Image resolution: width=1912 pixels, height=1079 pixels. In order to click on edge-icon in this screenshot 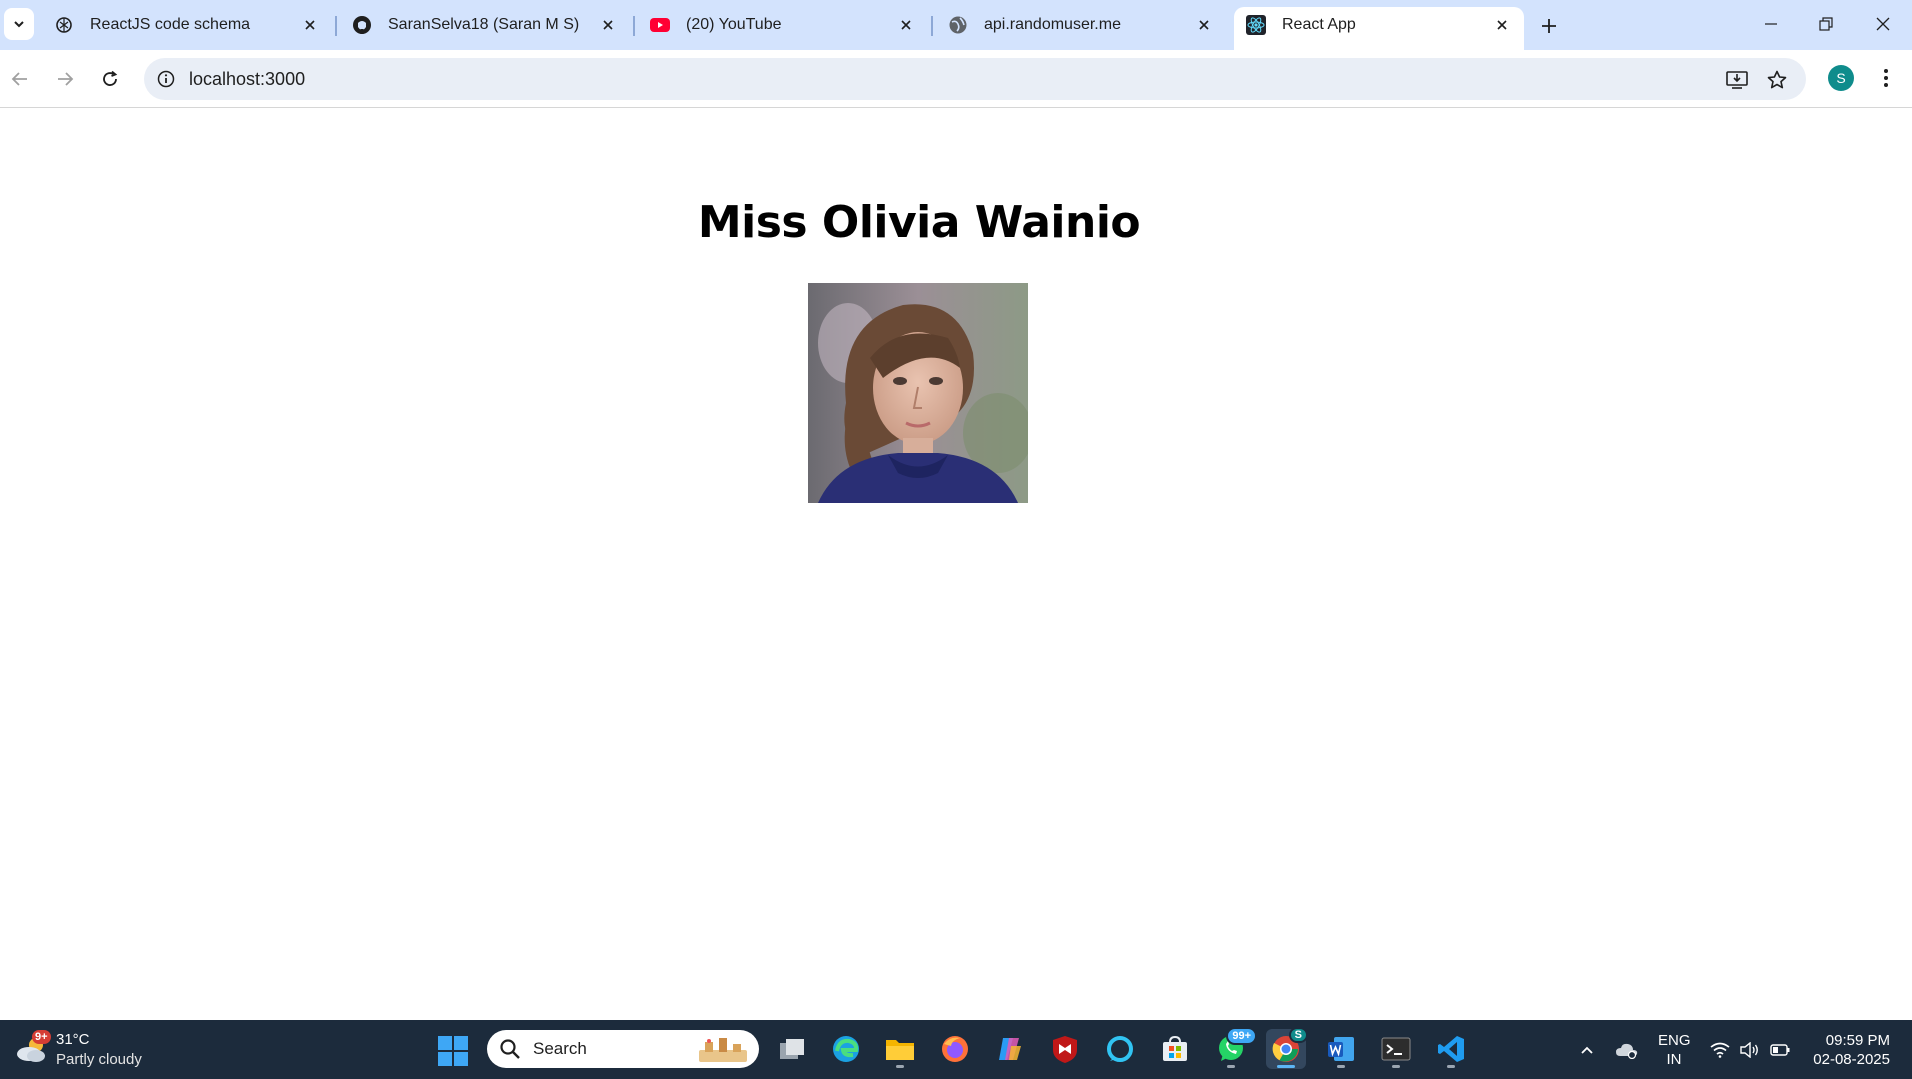, I will do `click(846, 1049)`.